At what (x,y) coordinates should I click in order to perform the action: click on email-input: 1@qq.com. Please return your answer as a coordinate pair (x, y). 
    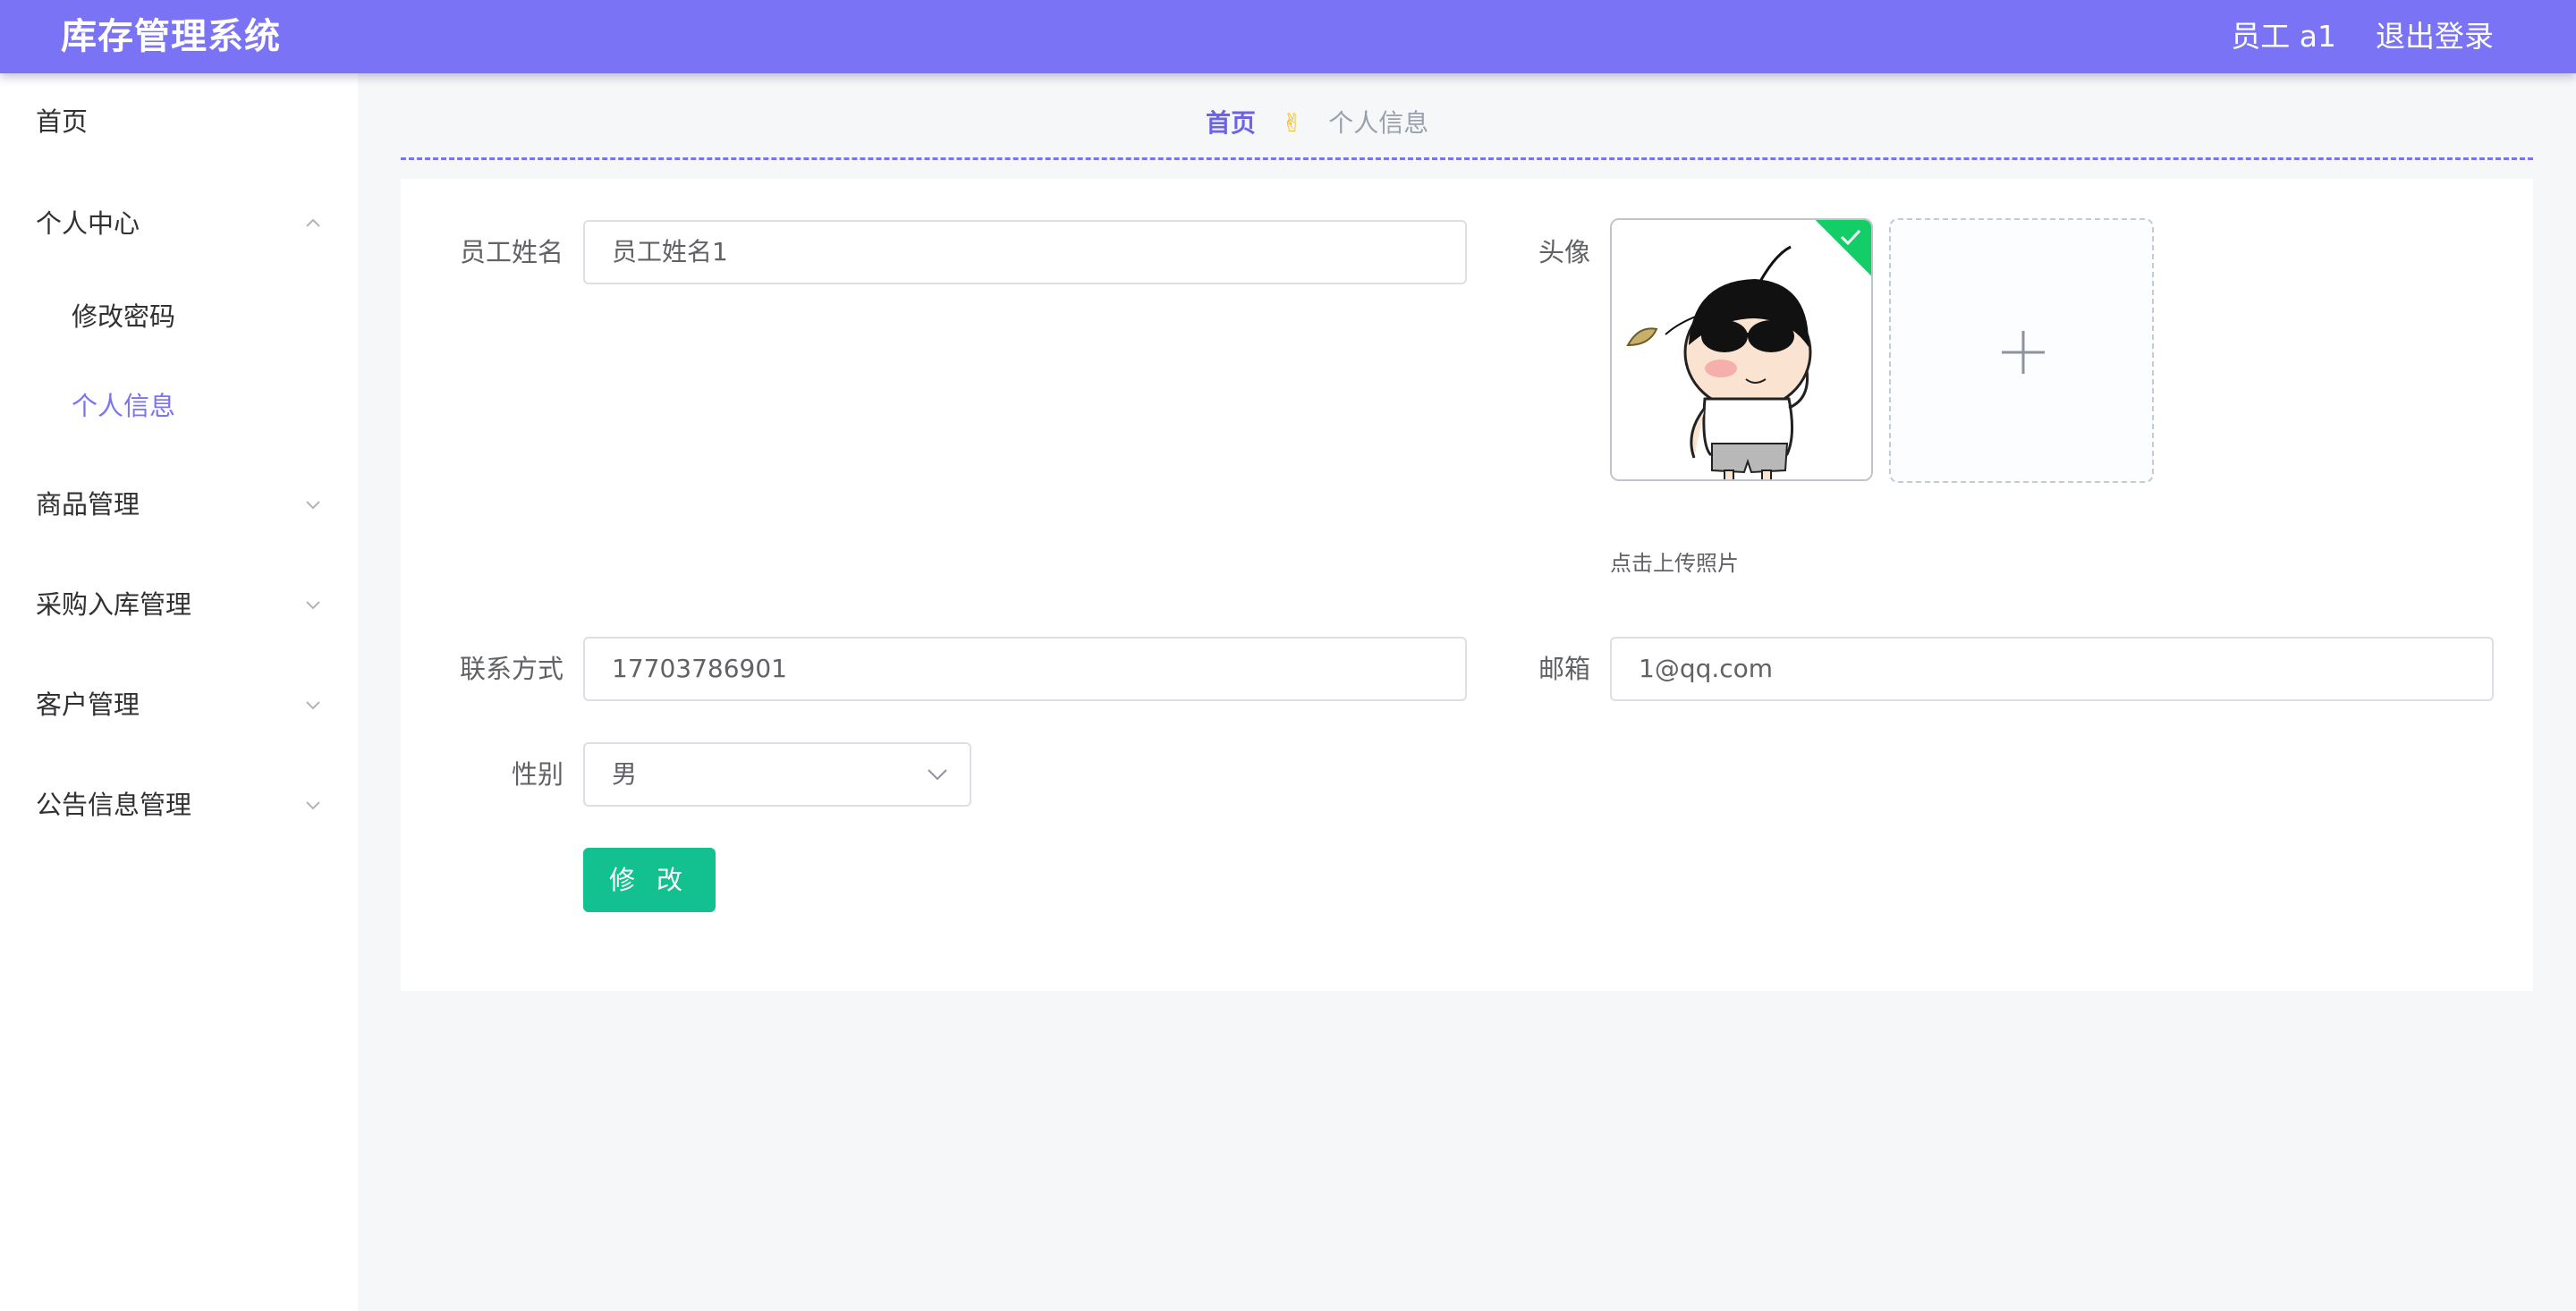
    Looking at the image, I should click on (2052, 669).